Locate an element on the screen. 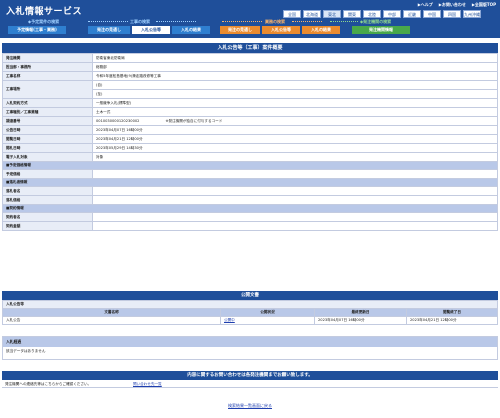 Image resolution: width=500 pixels, height=418 pixels. procurement-note: ※発注機関が独自に付与するコード is located at coordinates (194, 120).